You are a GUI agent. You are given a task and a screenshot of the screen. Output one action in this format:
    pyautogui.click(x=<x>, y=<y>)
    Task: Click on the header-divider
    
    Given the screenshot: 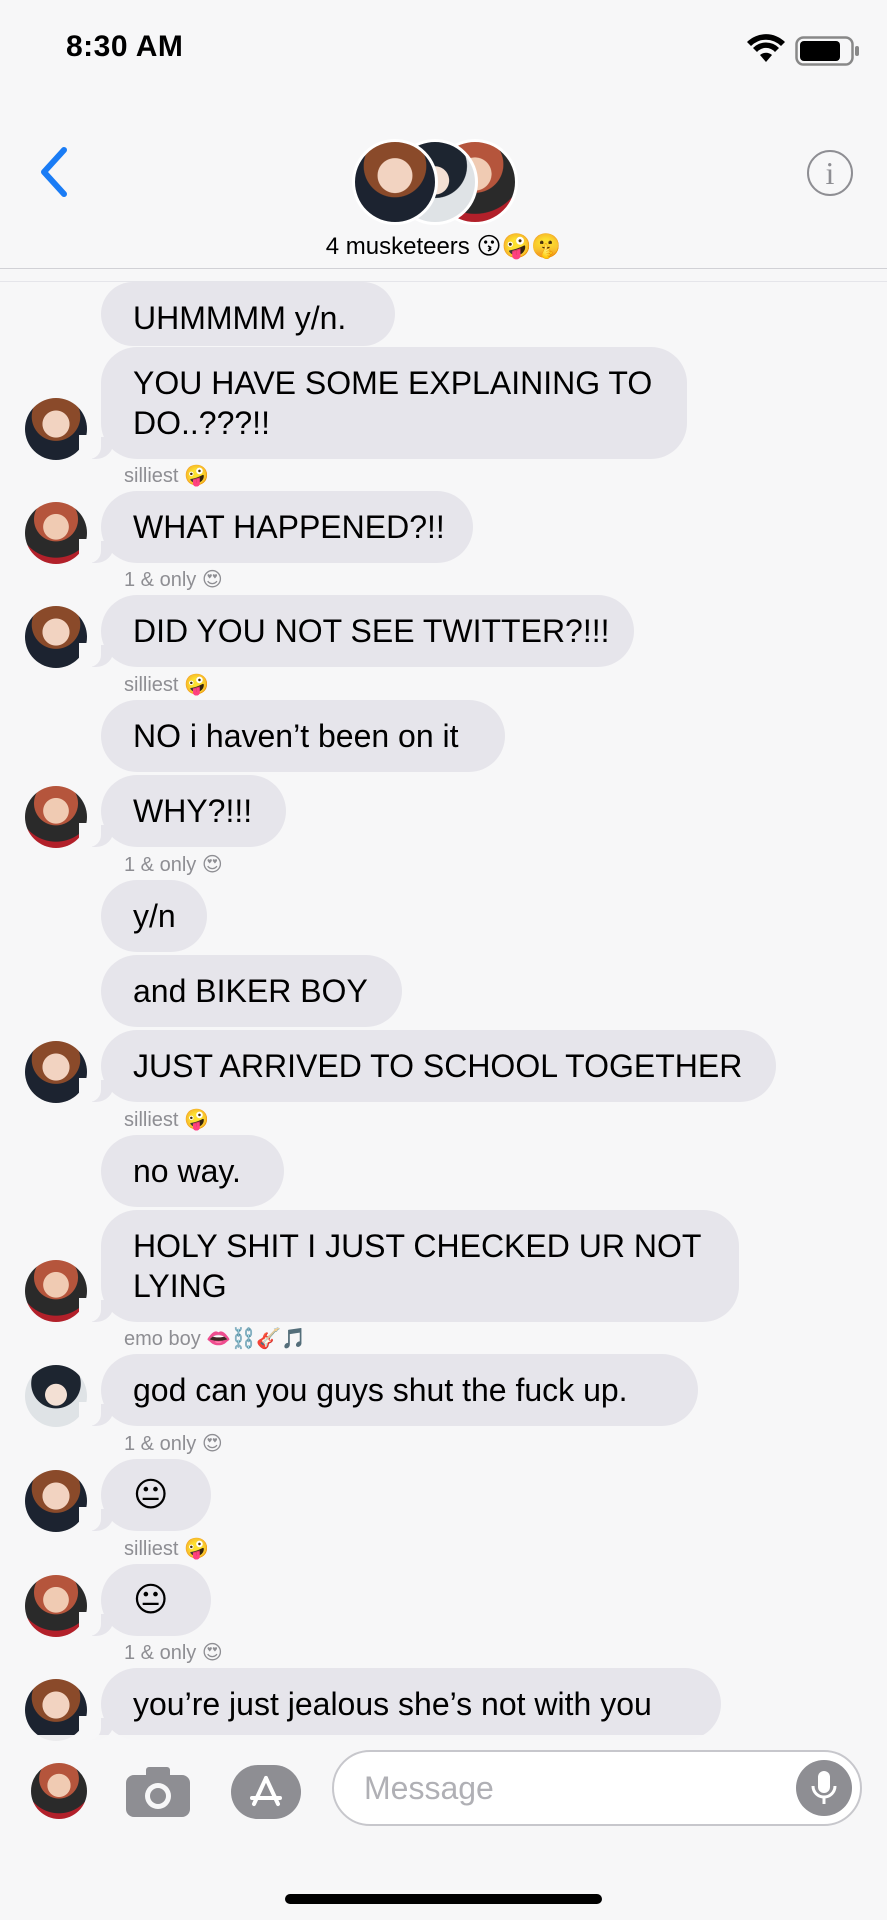 What is the action you would take?
    pyautogui.click(x=443, y=268)
    